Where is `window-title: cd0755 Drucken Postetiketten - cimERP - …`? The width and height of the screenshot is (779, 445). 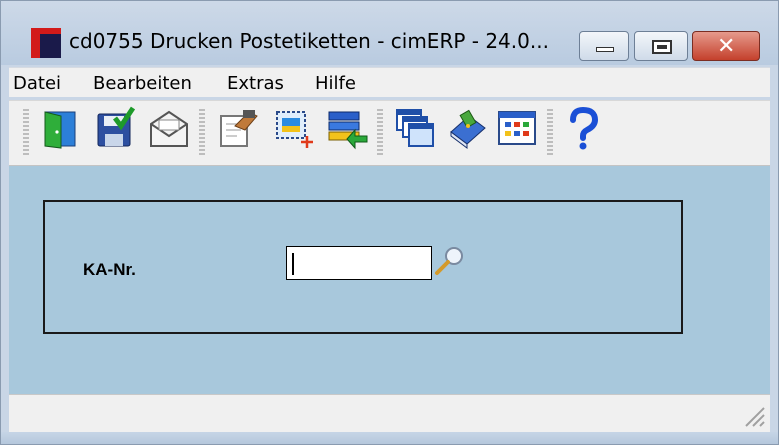 window-title: cd0755 Drucken Postetiketten - cimERP - … is located at coordinates (309, 41).